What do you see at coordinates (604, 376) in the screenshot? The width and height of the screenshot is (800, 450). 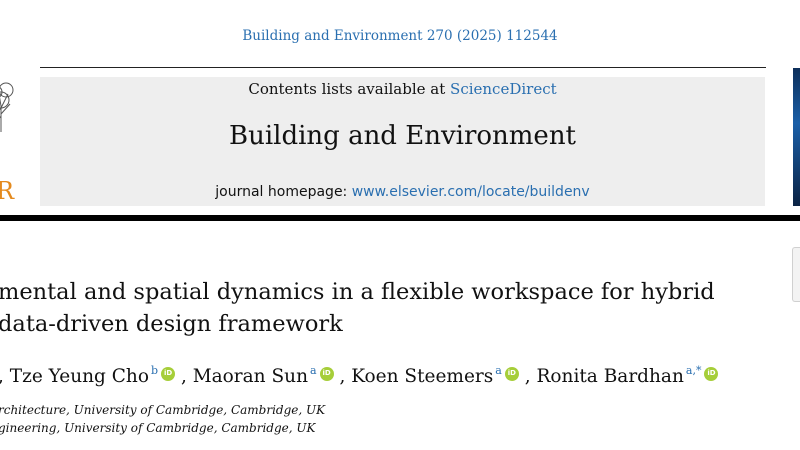 I see `author-name: , Ronita Bardhan` at bounding box center [604, 376].